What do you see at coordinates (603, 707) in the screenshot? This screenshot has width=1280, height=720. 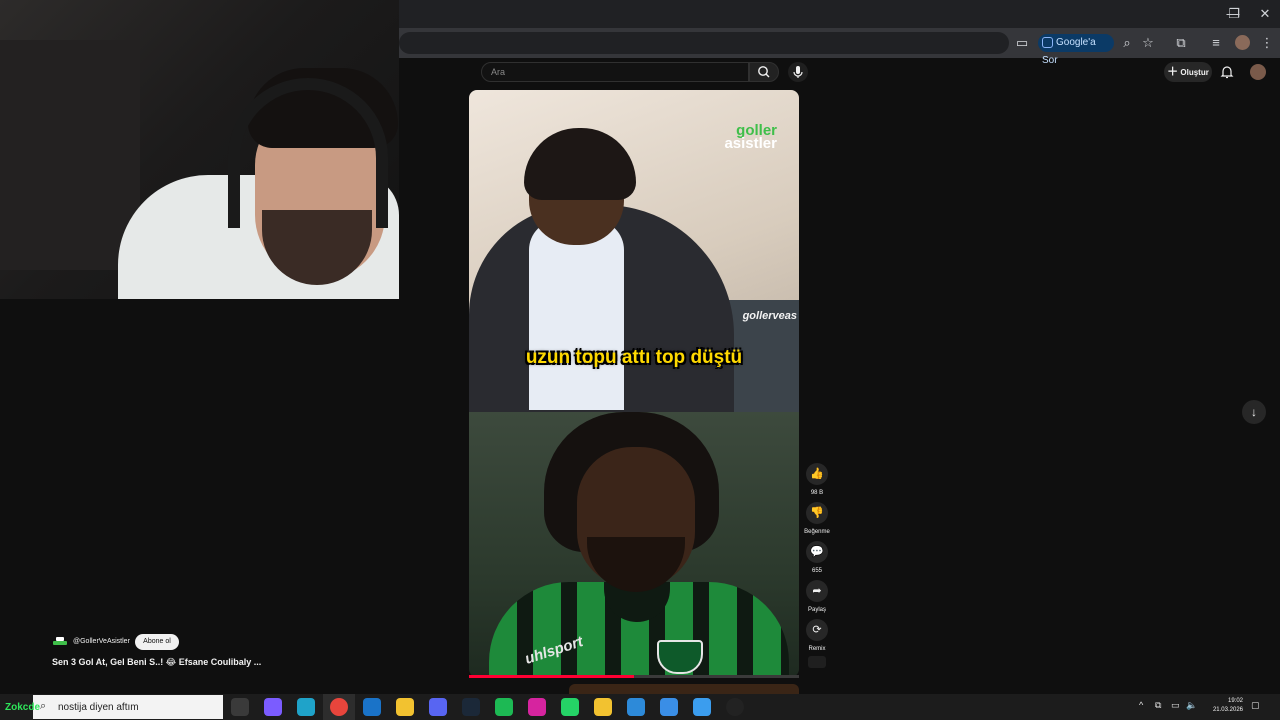 I see `document-icon` at bounding box center [603, 707].